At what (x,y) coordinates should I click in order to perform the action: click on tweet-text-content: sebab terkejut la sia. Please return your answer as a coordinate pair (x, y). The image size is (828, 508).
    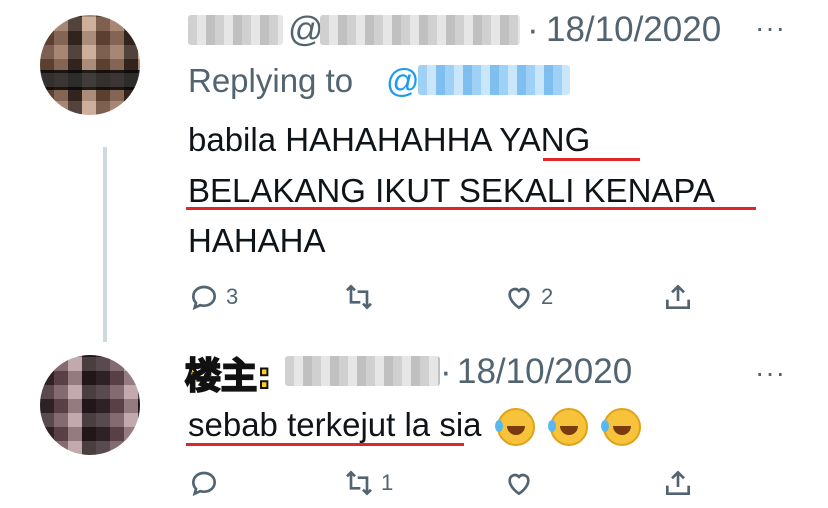
    Looking at the image, I should click on (335, 424).